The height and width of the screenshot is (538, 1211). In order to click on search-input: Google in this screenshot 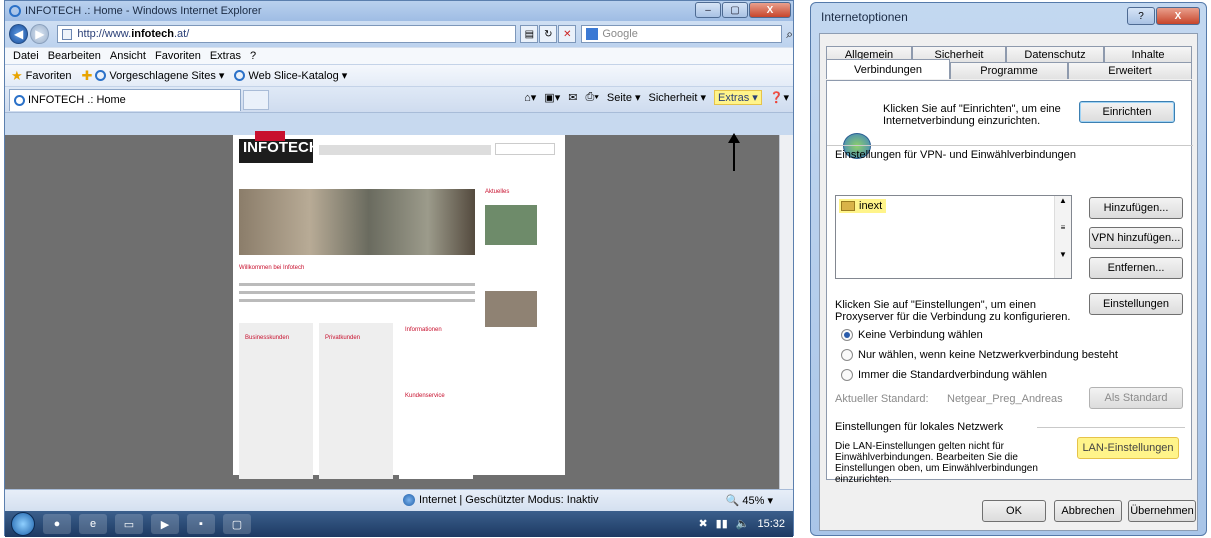, I will do `click(682, 34)`.